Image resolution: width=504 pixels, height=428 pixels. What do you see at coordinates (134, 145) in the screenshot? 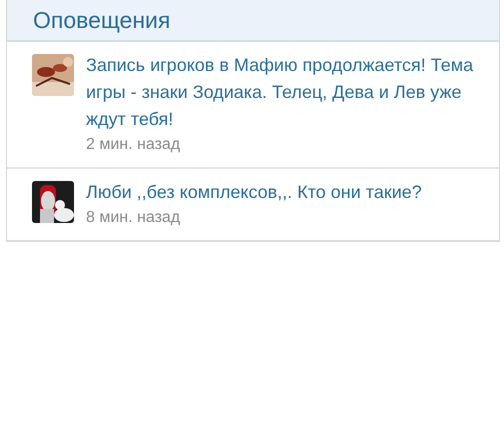
I see `notification-time: 2 мин. назад` at bounding box center [134, 145].